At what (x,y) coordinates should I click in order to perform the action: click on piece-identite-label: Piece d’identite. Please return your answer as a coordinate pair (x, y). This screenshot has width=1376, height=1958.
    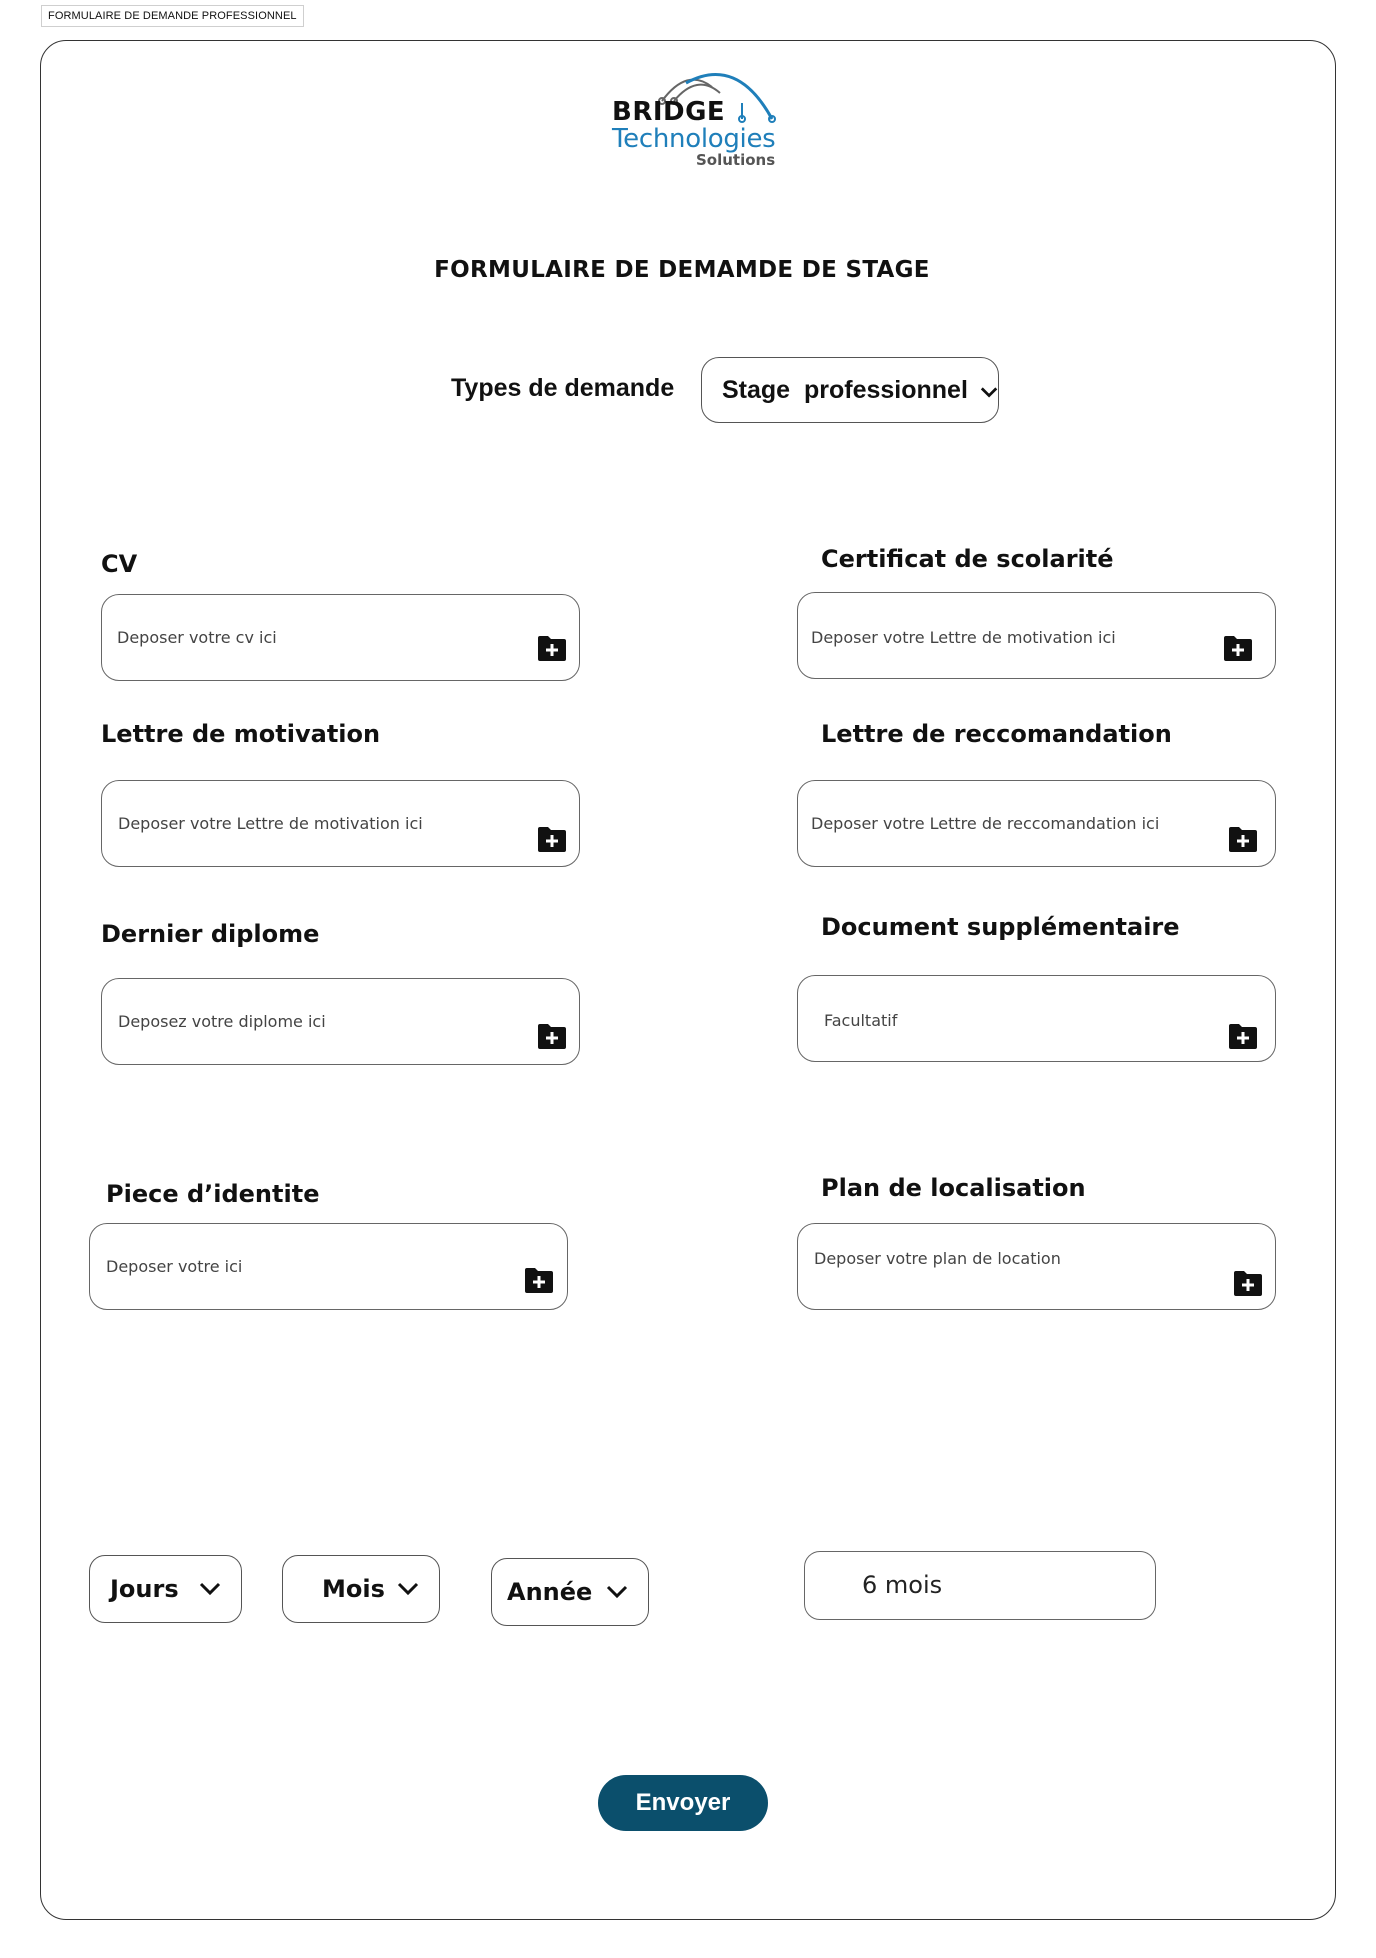
    Looking at the image, I should click on (213, 1194).